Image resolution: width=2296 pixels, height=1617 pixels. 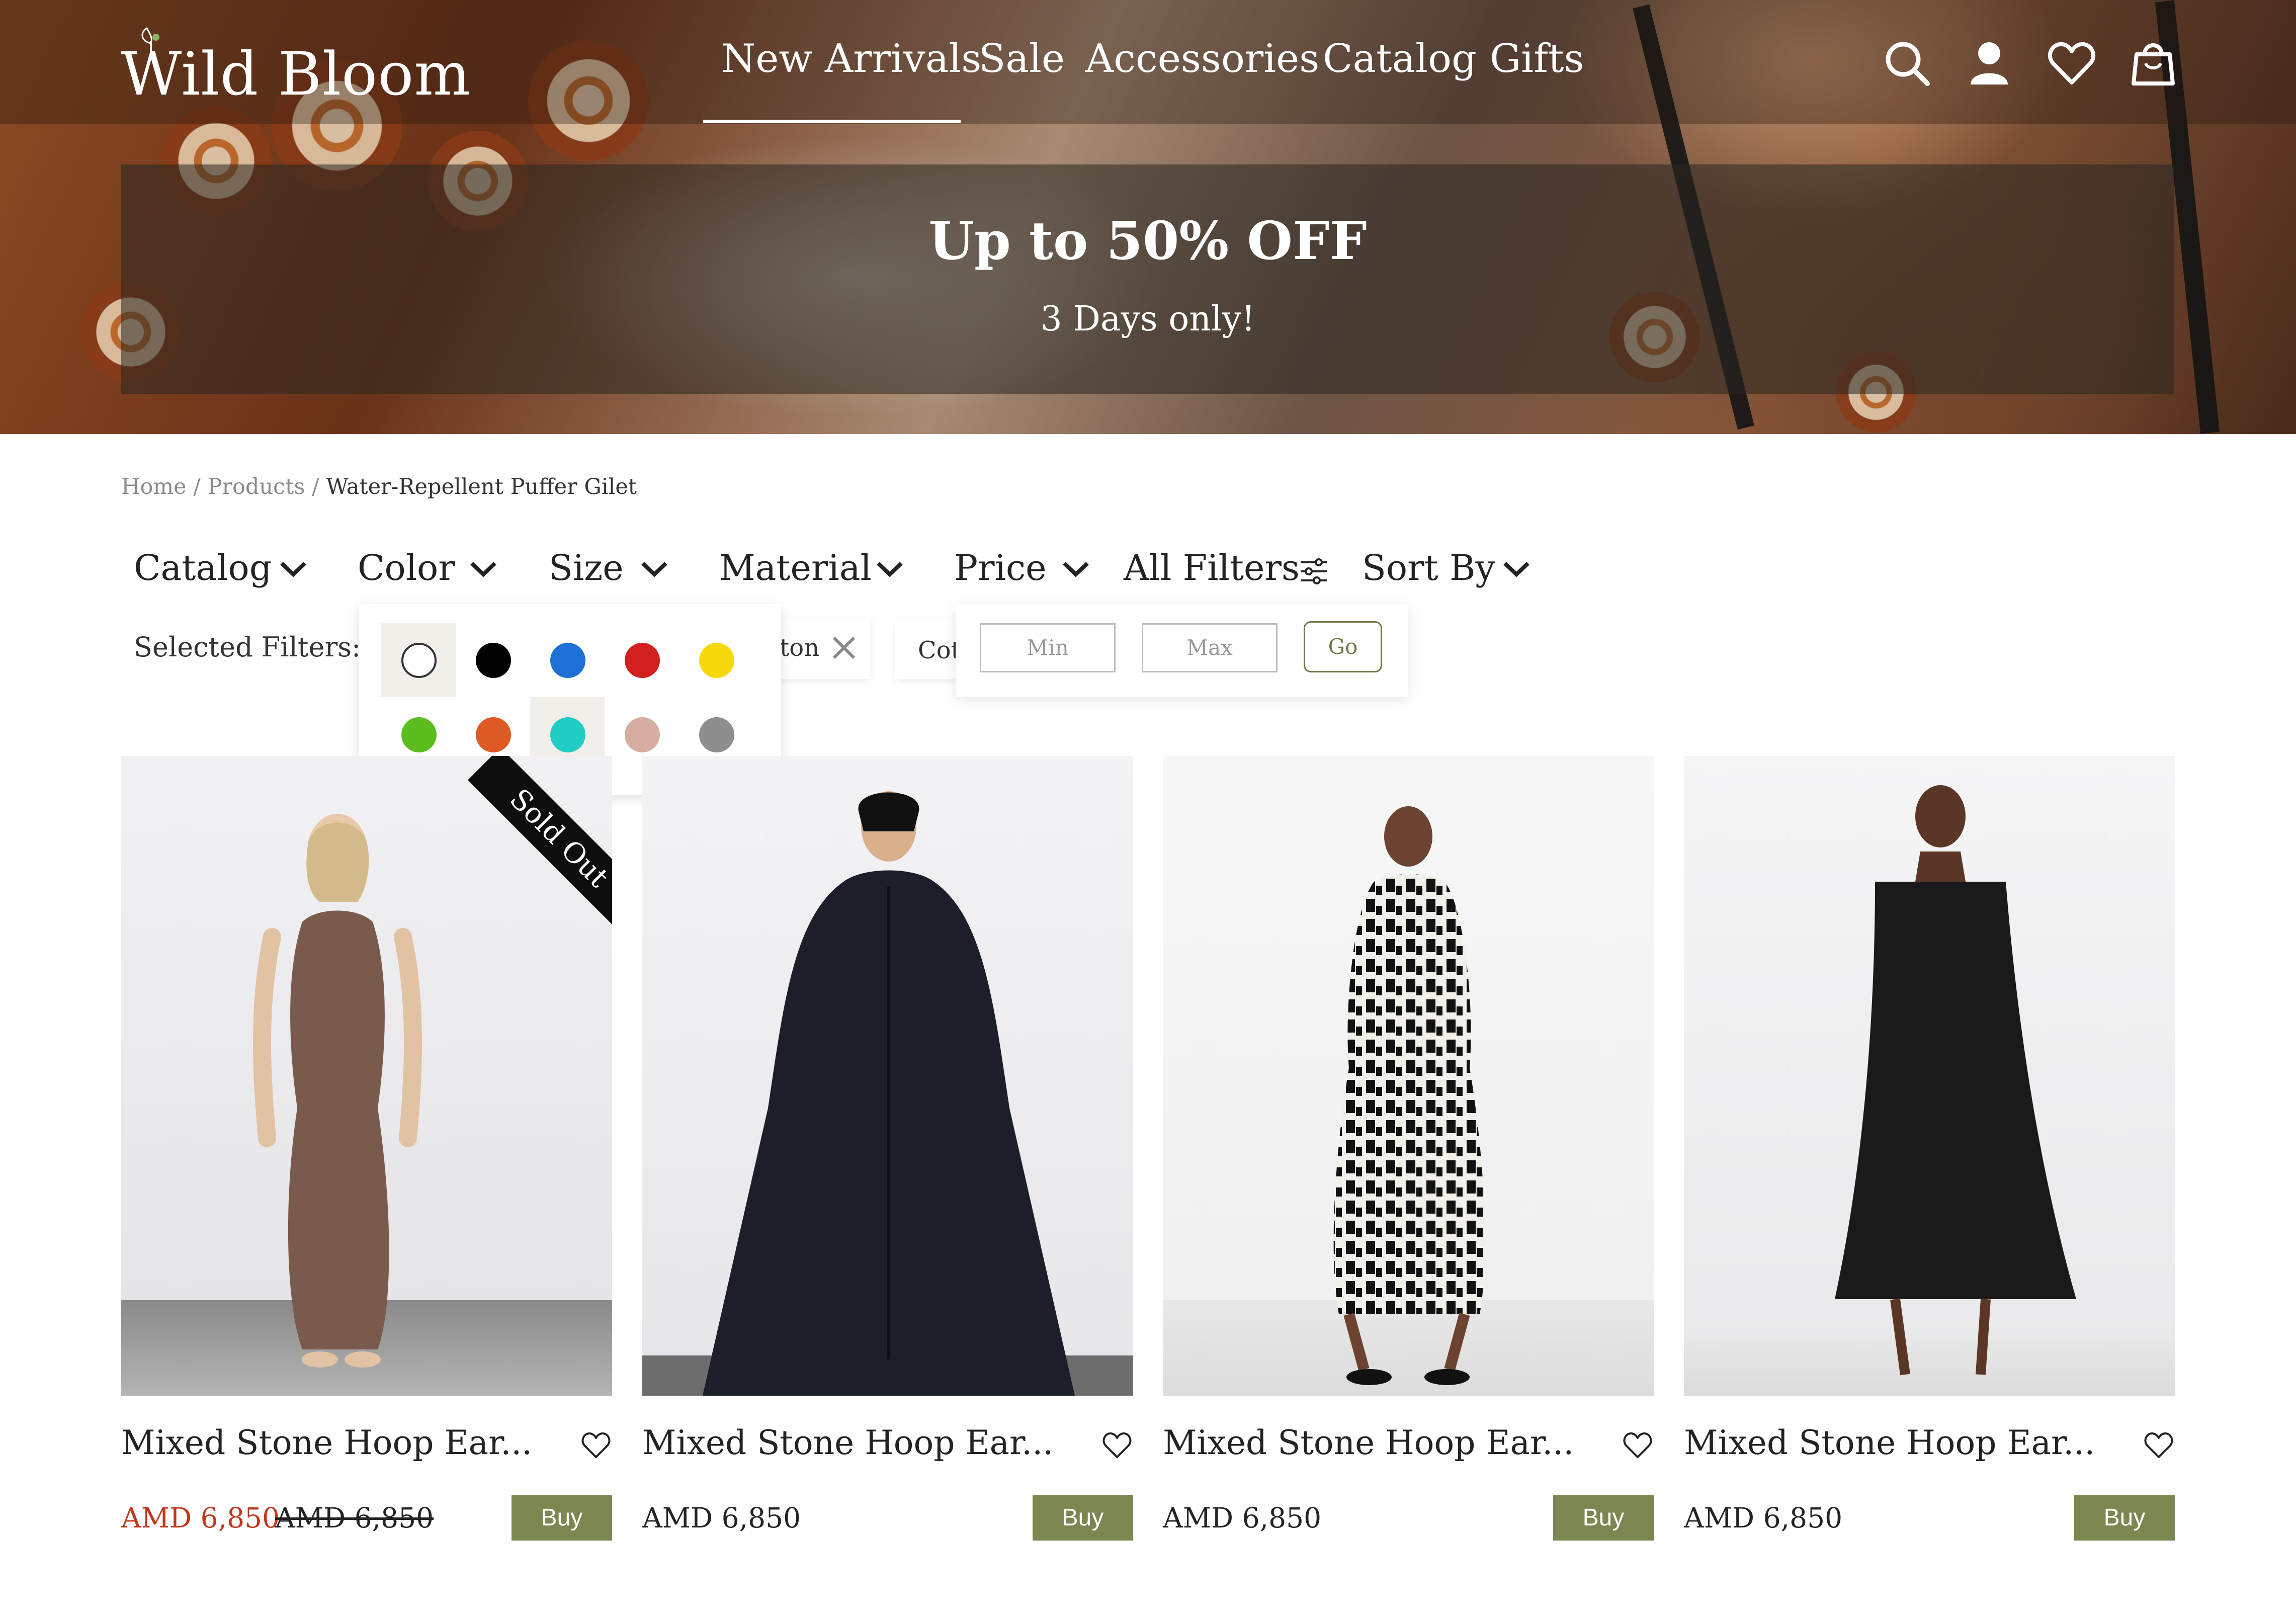 What do you see at coordinates (354, 1518) in the screenshot?
I see `product-old-price: AMD 6,850` at bounding box center [354, 1518].